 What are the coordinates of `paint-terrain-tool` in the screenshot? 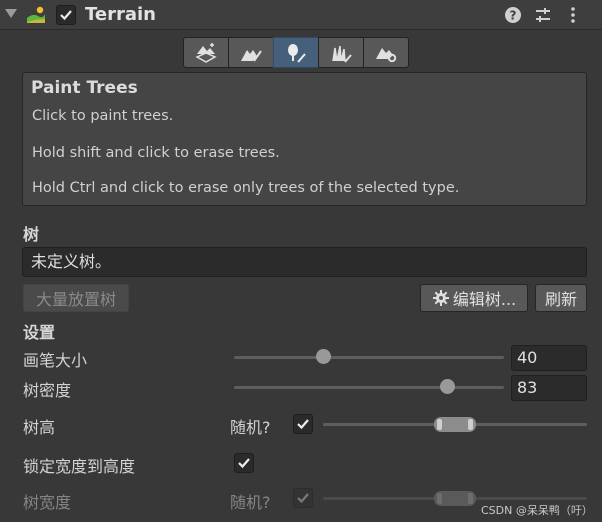 It's located at (251, 52).